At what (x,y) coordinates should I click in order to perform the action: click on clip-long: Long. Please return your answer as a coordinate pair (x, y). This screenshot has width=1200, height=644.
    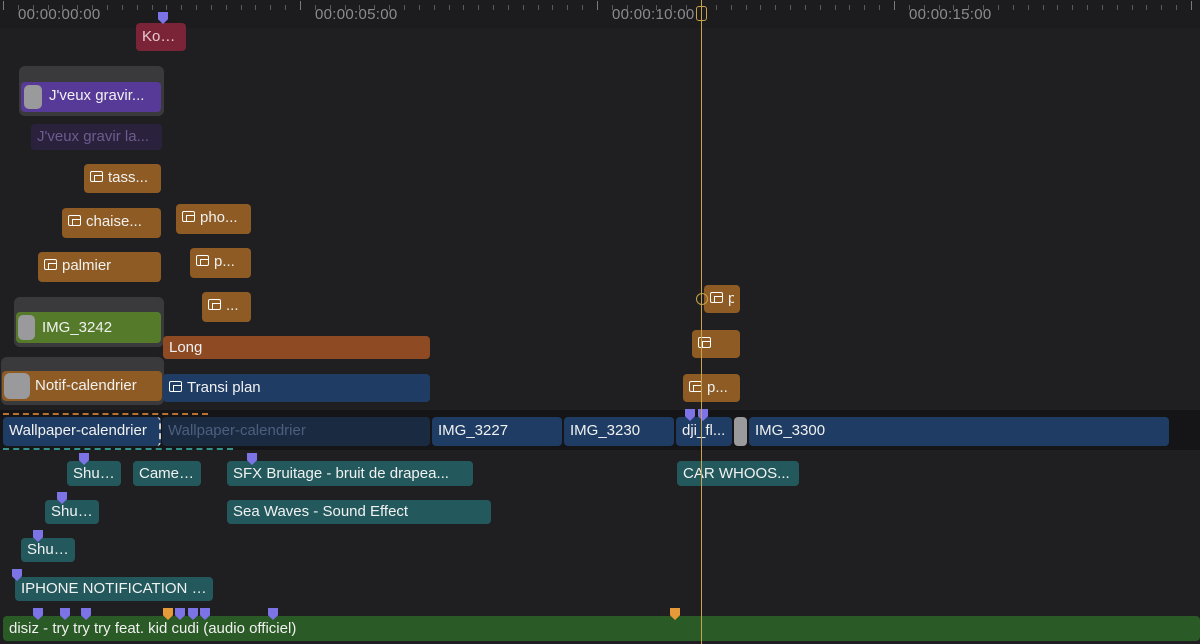
    Looking at the image, I should click on (296, 347).